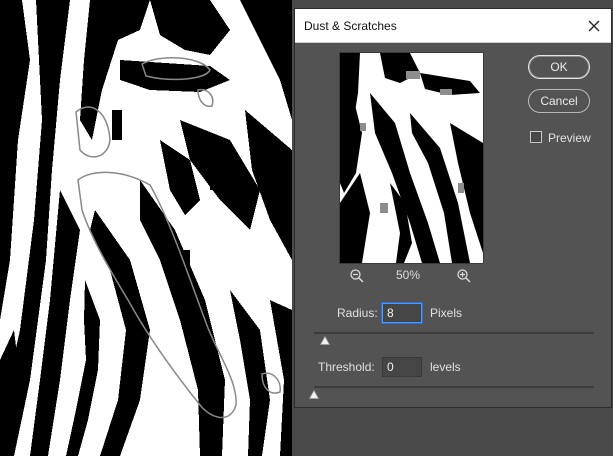 This screenshot has height=456, width=613. I want to click on preview-thumbnail, so click(411, 158).